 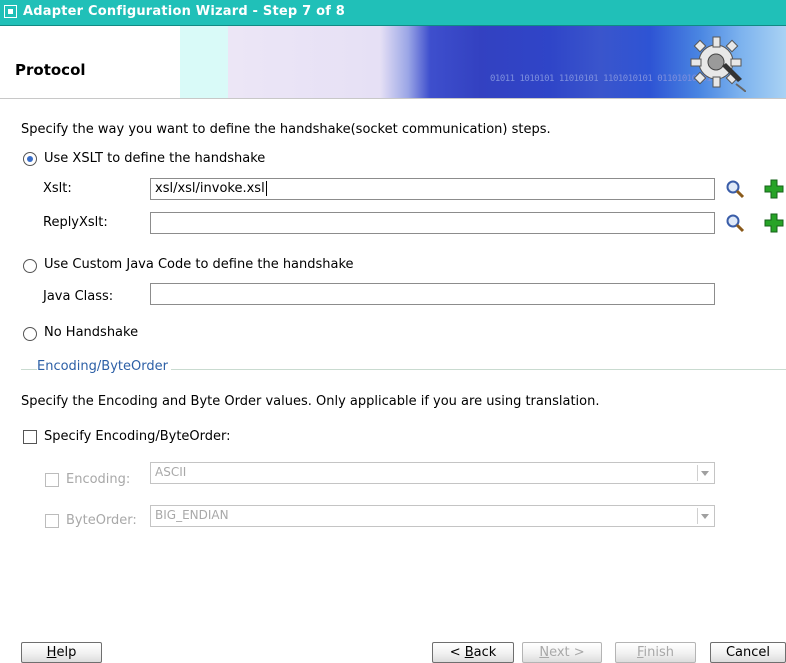 I want to click on no-handshake-label: No Handshake, so click(x=91, y=332).